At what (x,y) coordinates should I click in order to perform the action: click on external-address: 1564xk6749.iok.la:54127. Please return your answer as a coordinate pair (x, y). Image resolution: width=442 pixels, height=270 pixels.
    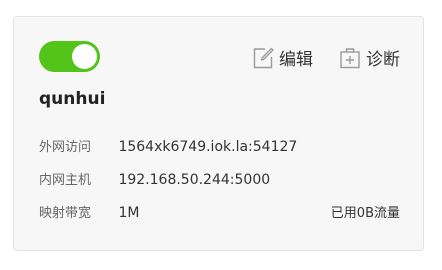
    Looking at the image, I should click on (207, 147).